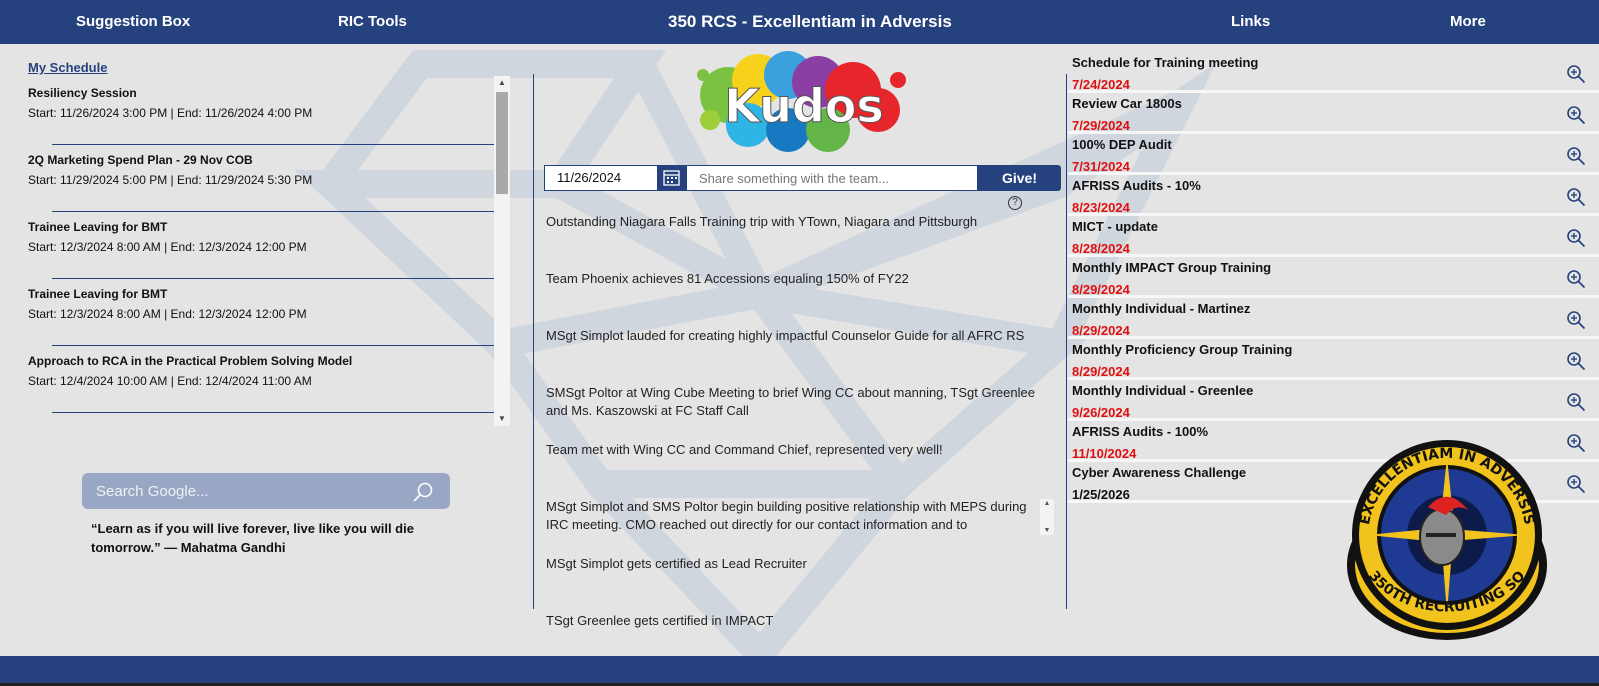 This screenshot has width=1599, height=686. Describe the element at coordinates (1163, 390) in the screenshot. I see `event-name: Monthly Individual - Greenlee` at that location.